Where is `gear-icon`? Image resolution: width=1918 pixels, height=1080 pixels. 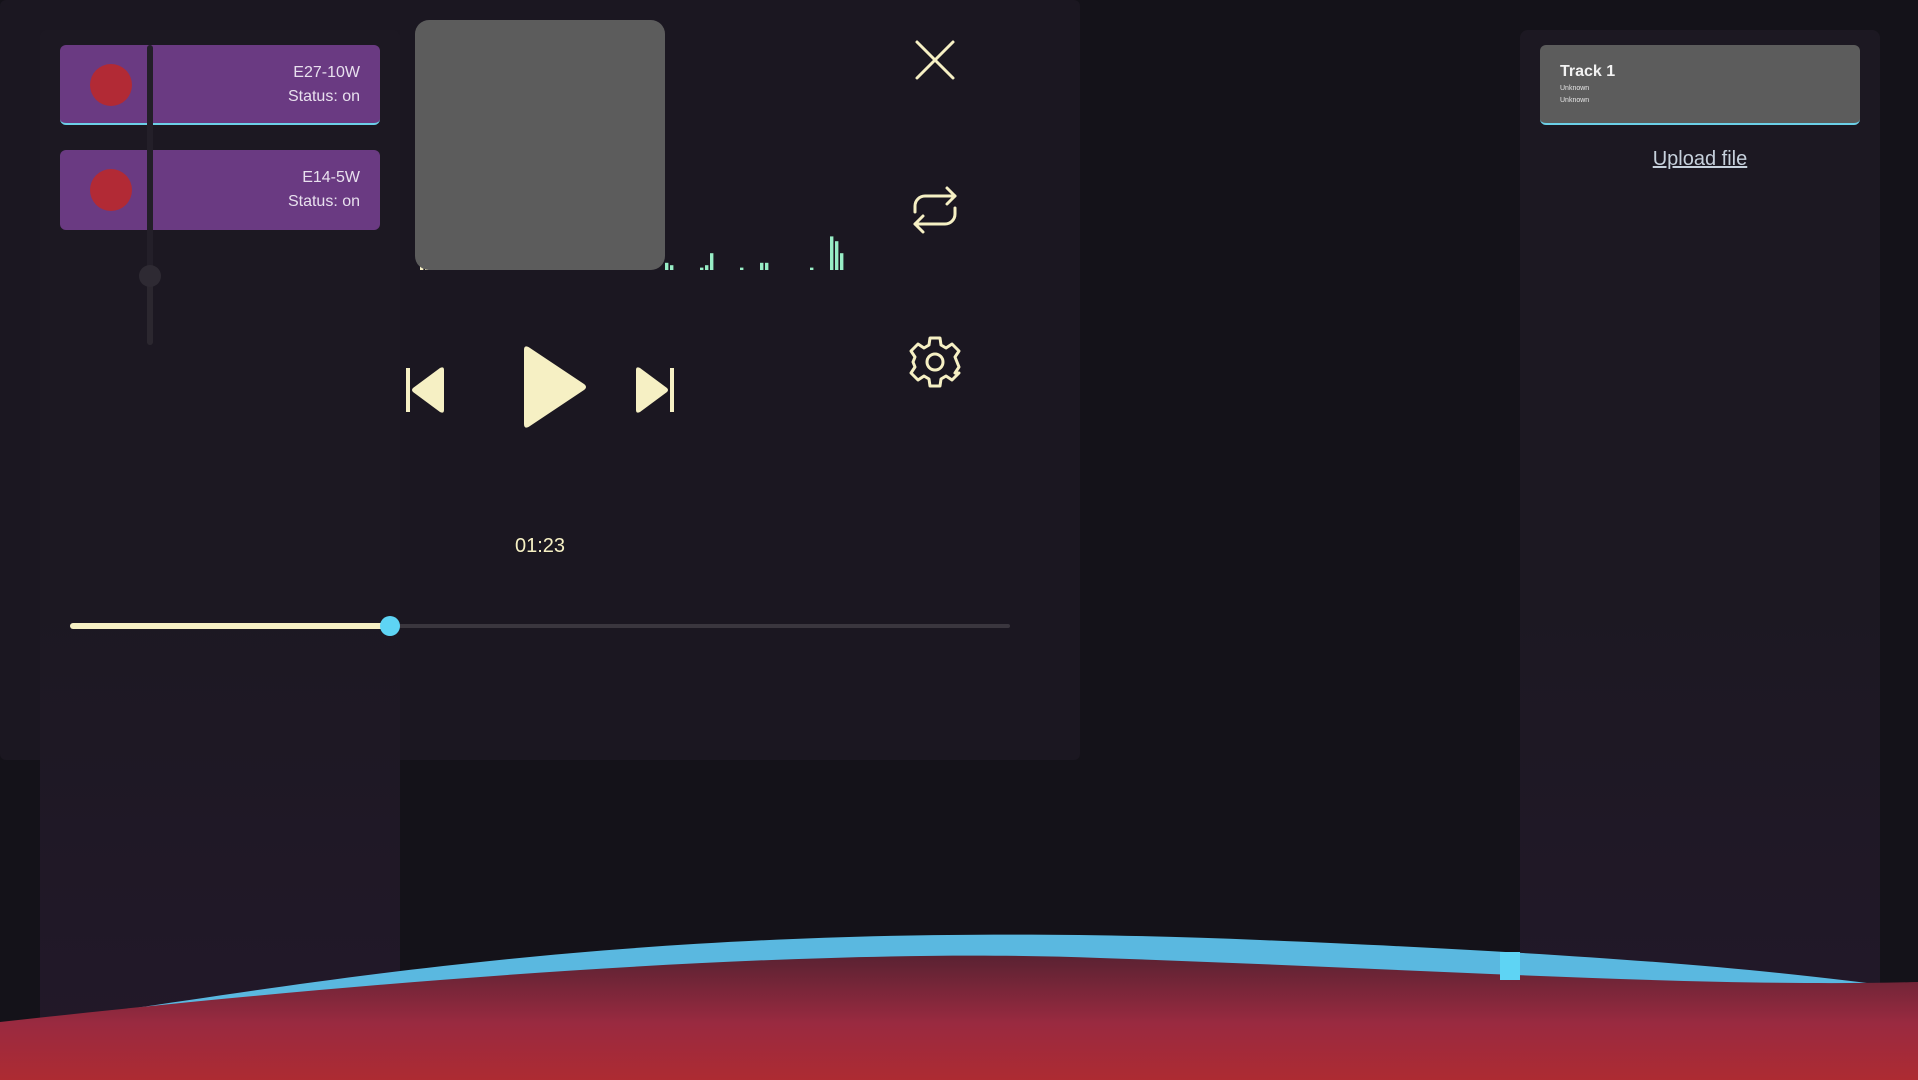
gear-icon is located at coordinates (935, 362).